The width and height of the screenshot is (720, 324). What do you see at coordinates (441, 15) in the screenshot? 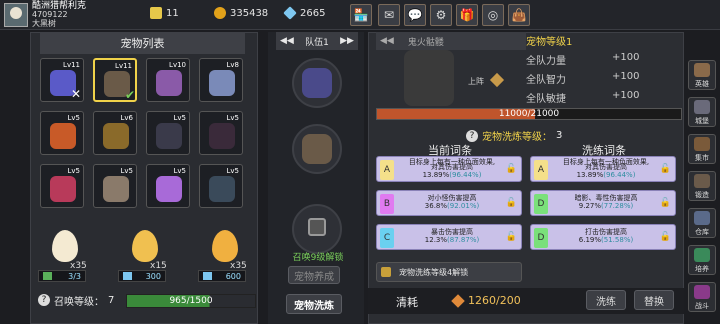
I see `settings-icon: ⚙` at bounding box center [441, 15].